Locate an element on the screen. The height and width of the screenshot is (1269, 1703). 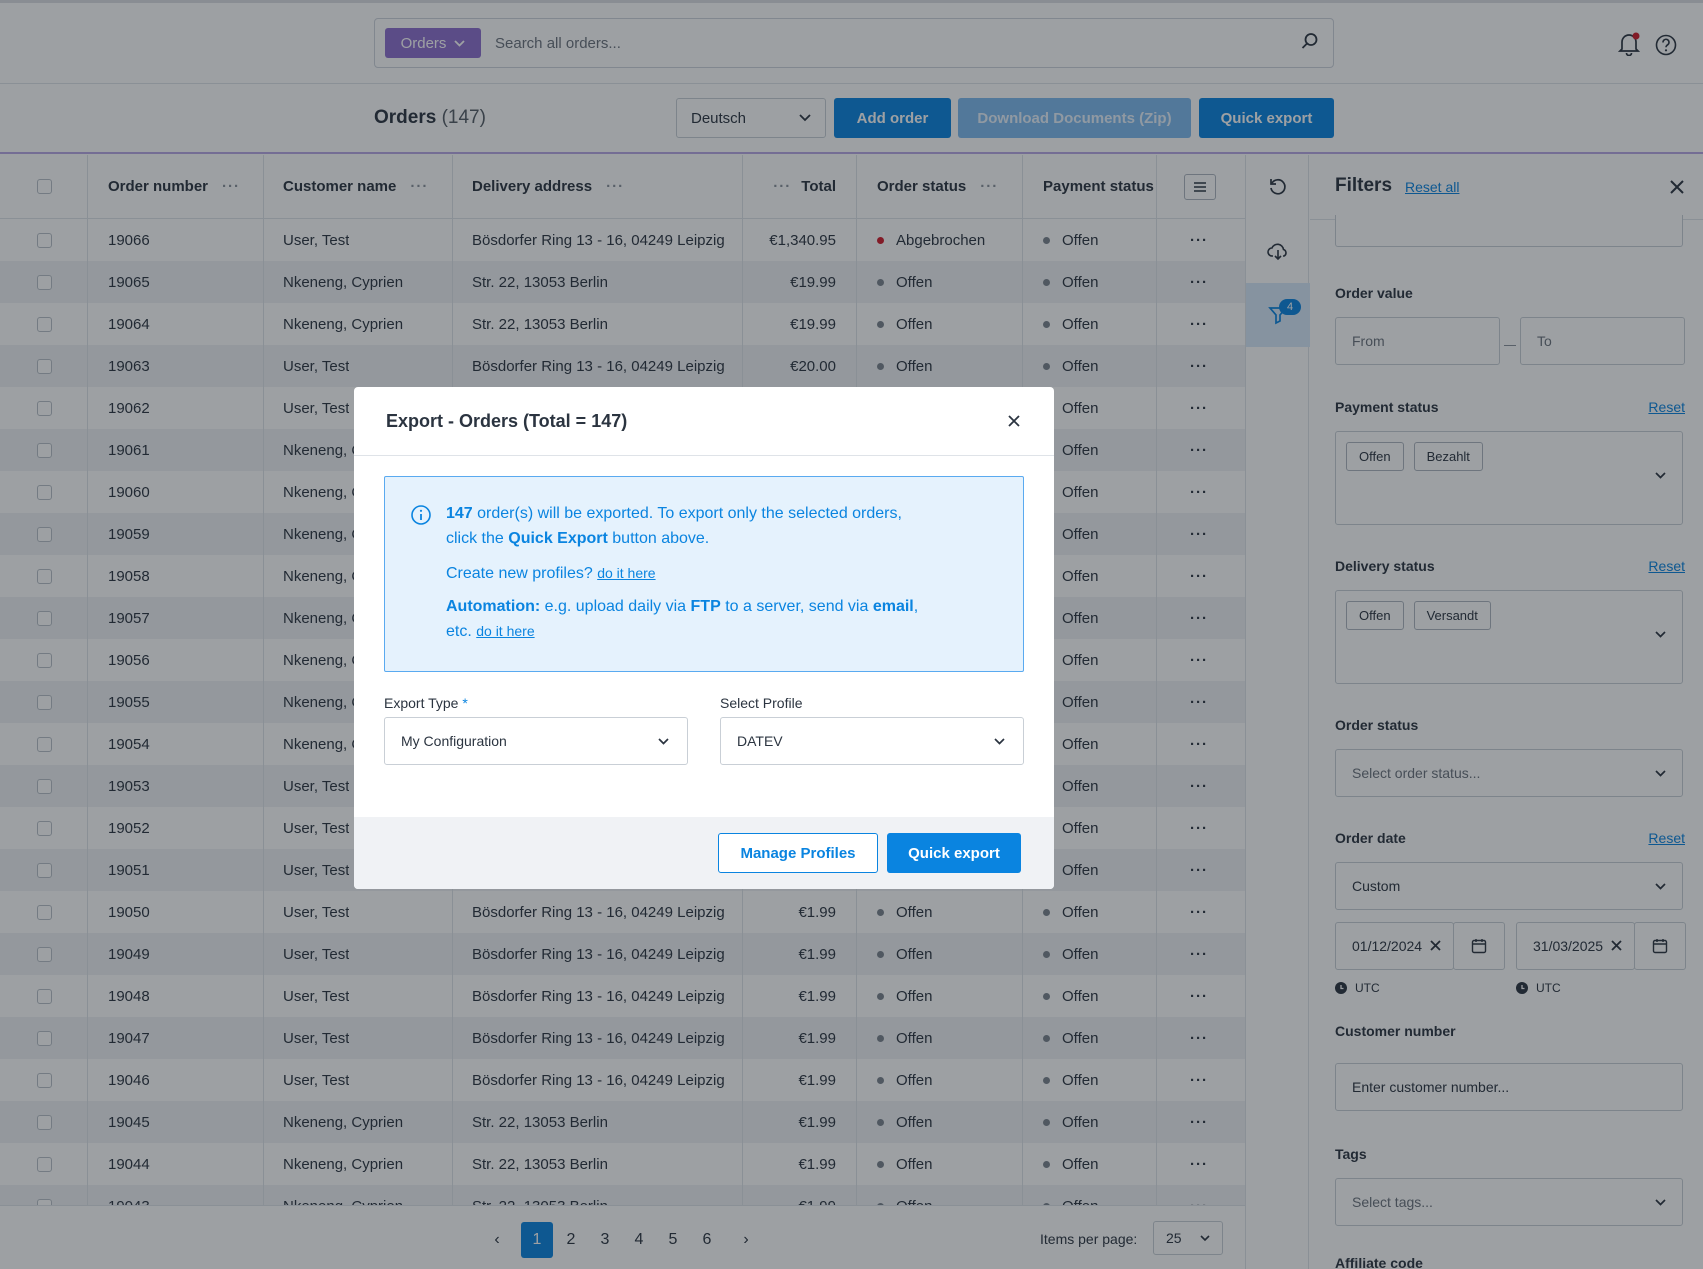
export-type-select: My Configuration is located at coordinates (536, 741).